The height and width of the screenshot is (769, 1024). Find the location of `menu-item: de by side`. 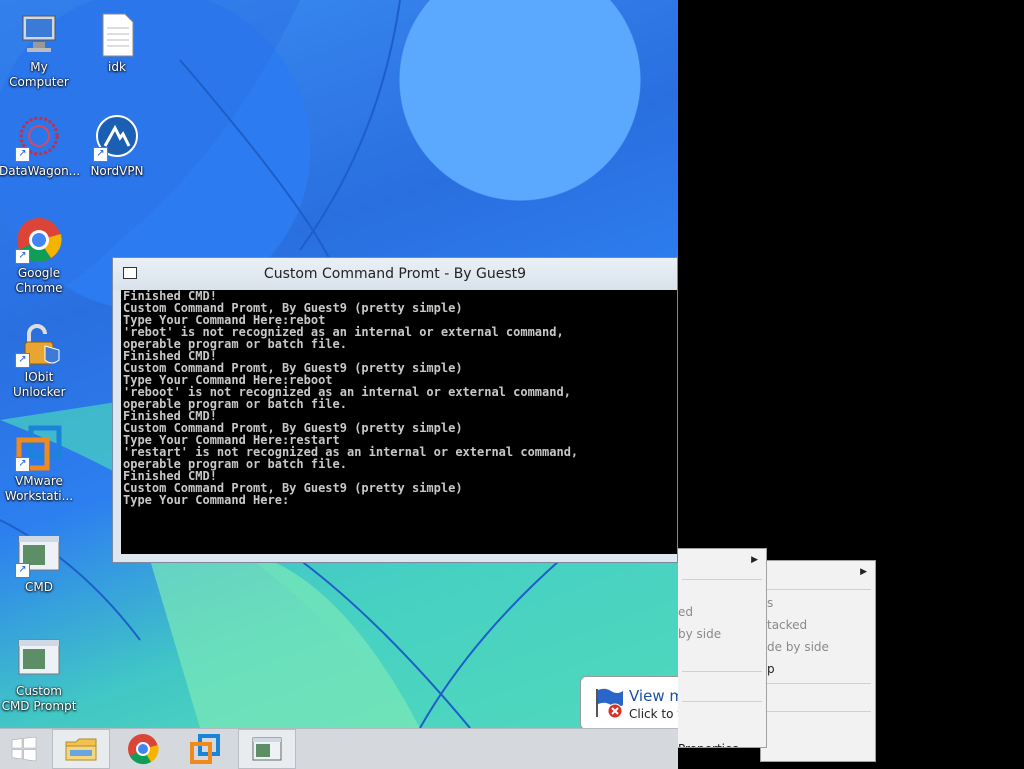

menu-item: de by side is located at coordinates (818, 647).